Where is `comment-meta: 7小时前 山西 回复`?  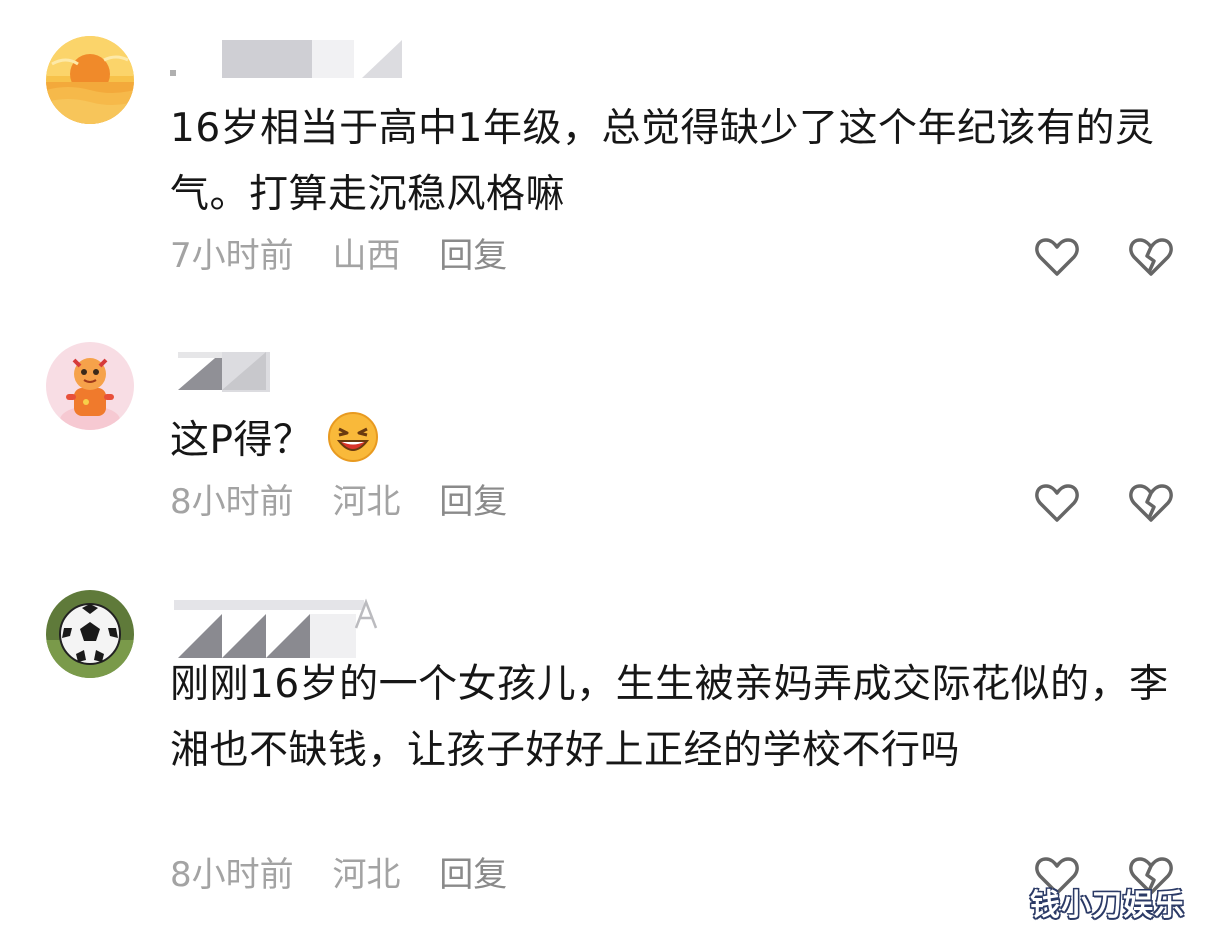
comment-meta: 7小时前 山西 回复 is located at coordinates (352, 256).